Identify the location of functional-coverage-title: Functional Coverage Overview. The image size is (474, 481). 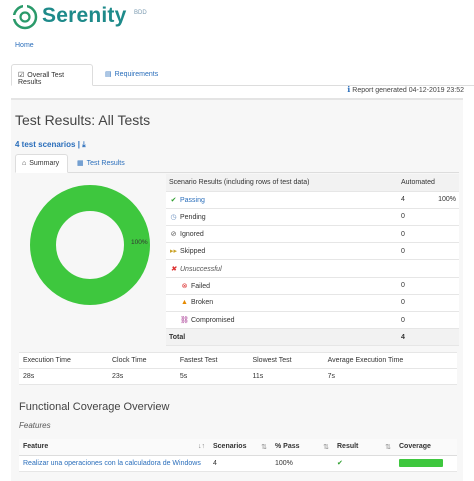
(94, 407).